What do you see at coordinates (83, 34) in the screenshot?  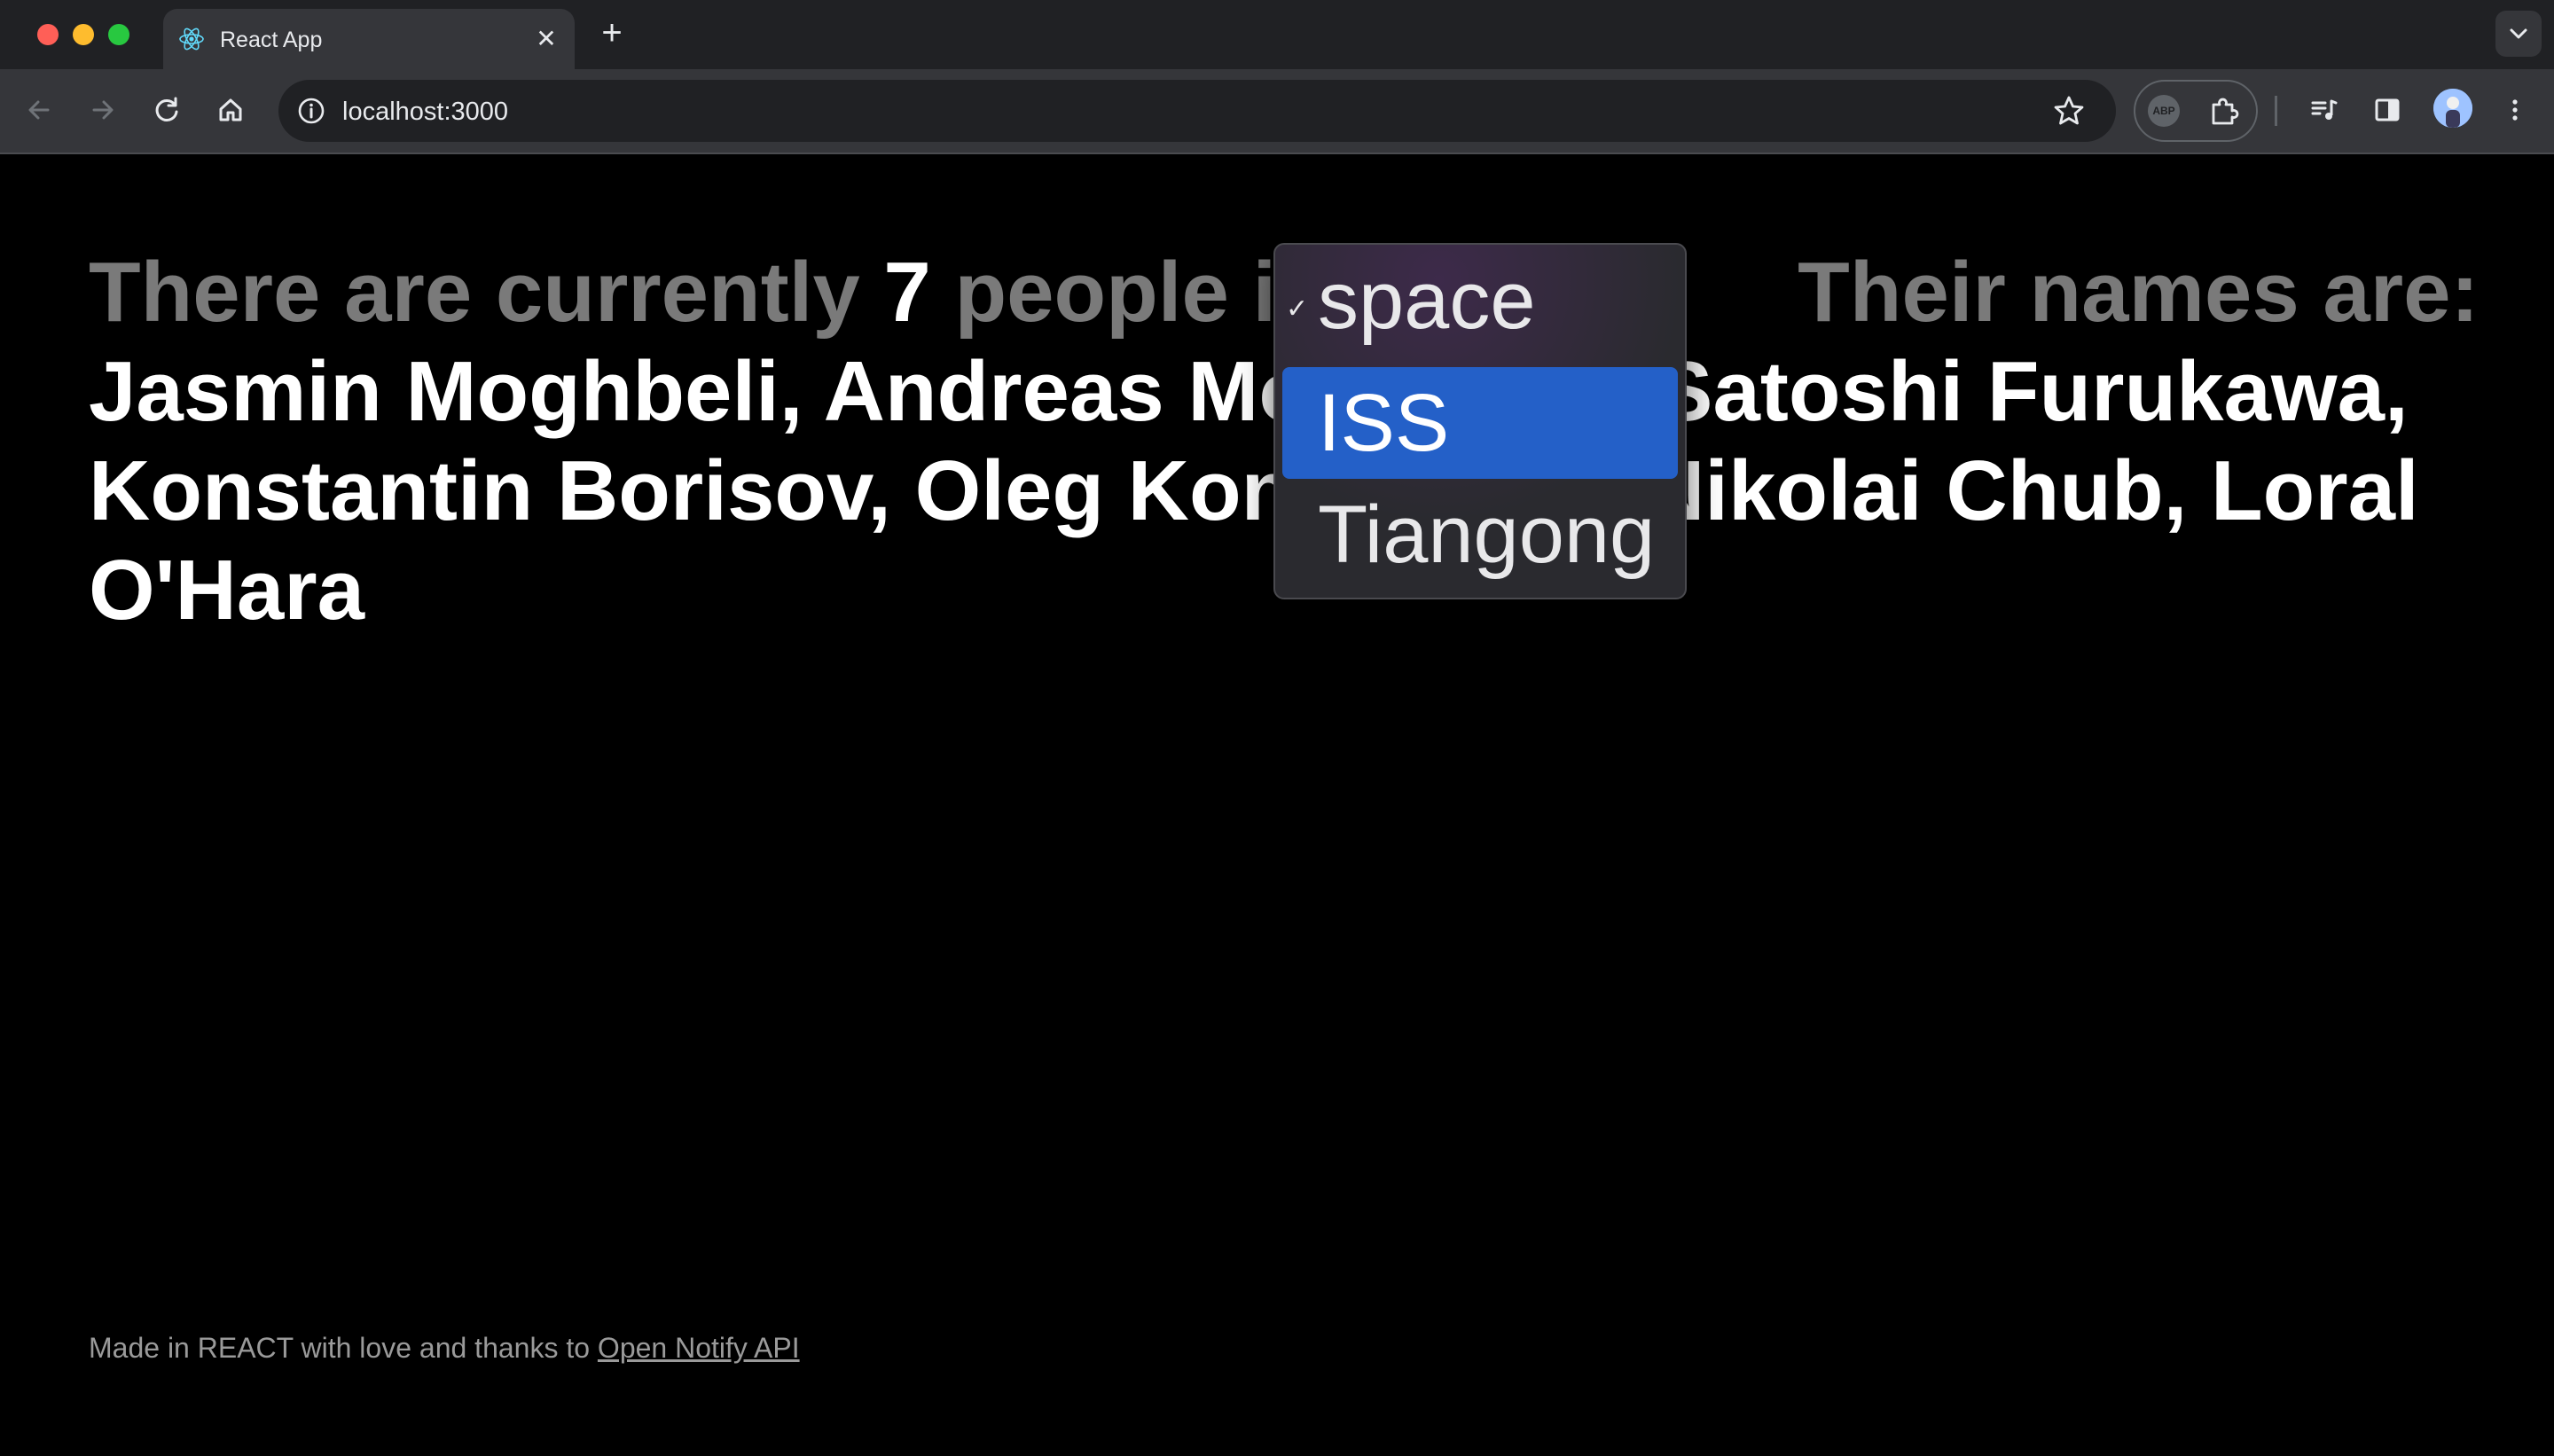 I see `minimize-window-button` at bounding box center [83, 34].